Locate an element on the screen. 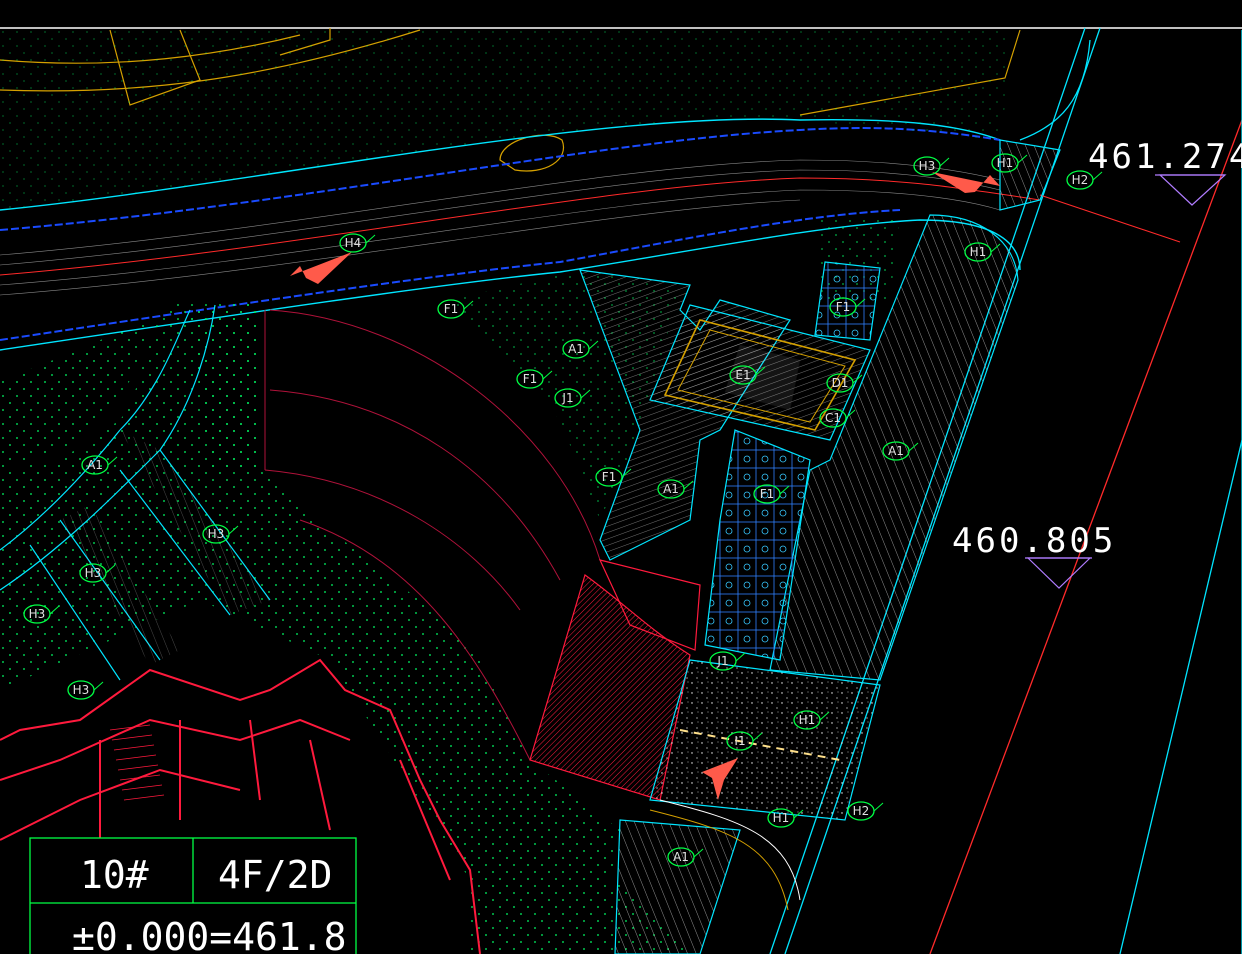  callout-tag-h2-bottom: H2 is located at coordinates (865, 811).